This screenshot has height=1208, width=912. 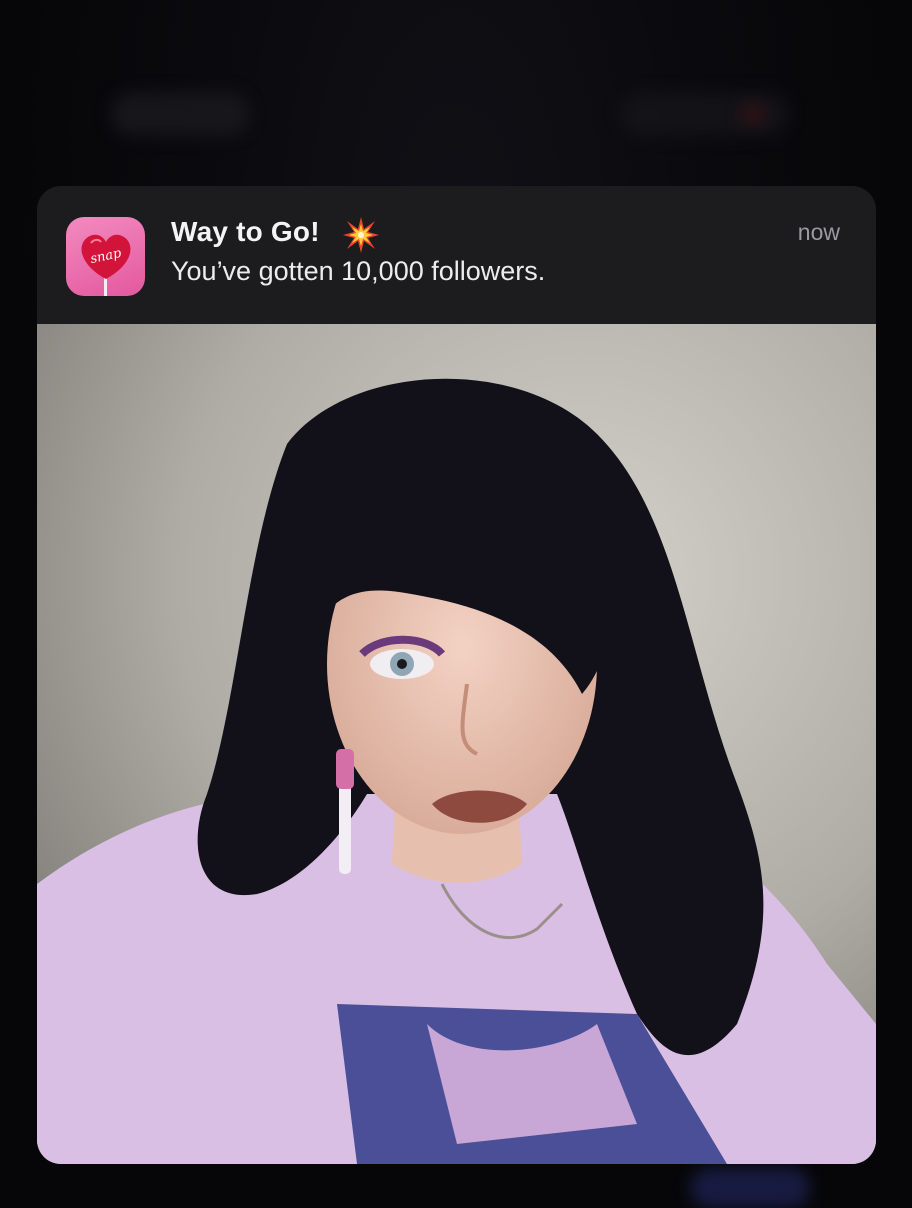 What do you see at coordinates (105, 256) in the screenshot?
I see `snap-lollipop-heart-icon: snap` at bounding box center [105, 256].